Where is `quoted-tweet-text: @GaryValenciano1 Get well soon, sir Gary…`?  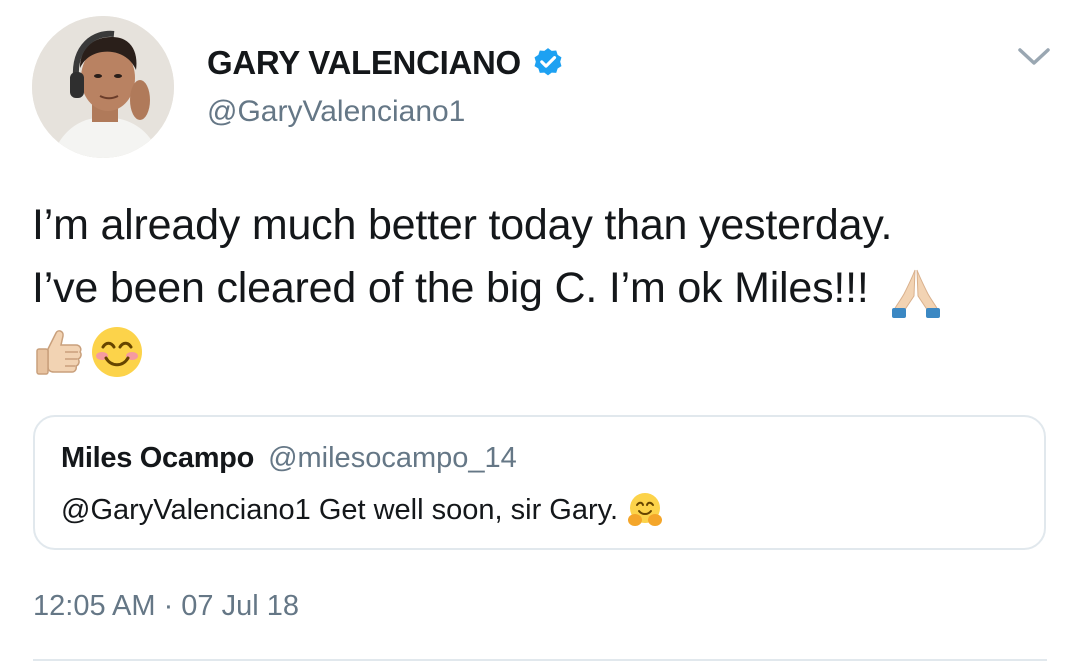
quoted-tweet-text: @GaryValenciano1 Get well soon, sir Gary… is located at coordinates (340, 509).